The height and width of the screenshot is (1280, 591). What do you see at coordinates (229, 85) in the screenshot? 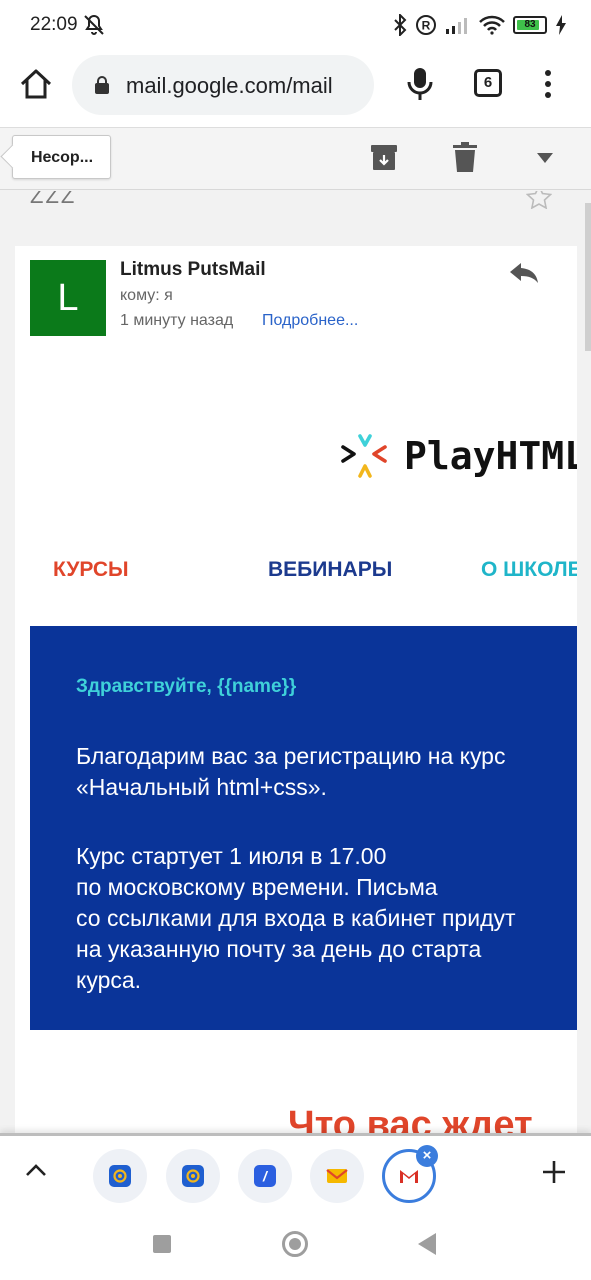
I see `url-text: mail.google.com/mail` at bounding box center [229, 85].